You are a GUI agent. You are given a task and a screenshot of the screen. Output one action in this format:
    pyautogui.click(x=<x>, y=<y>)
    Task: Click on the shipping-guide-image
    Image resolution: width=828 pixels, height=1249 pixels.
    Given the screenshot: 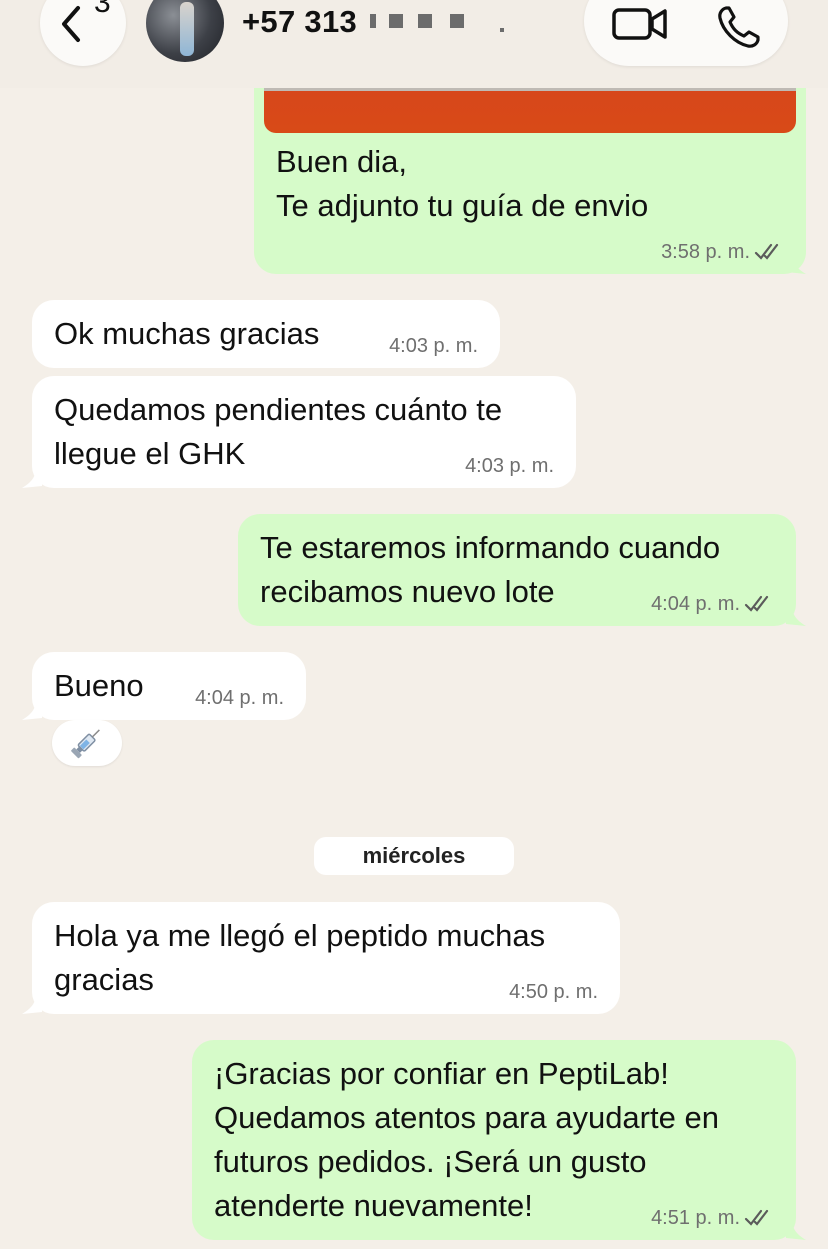 What is the action you would take?
    pyautogui.click(x=530, y=110)
    